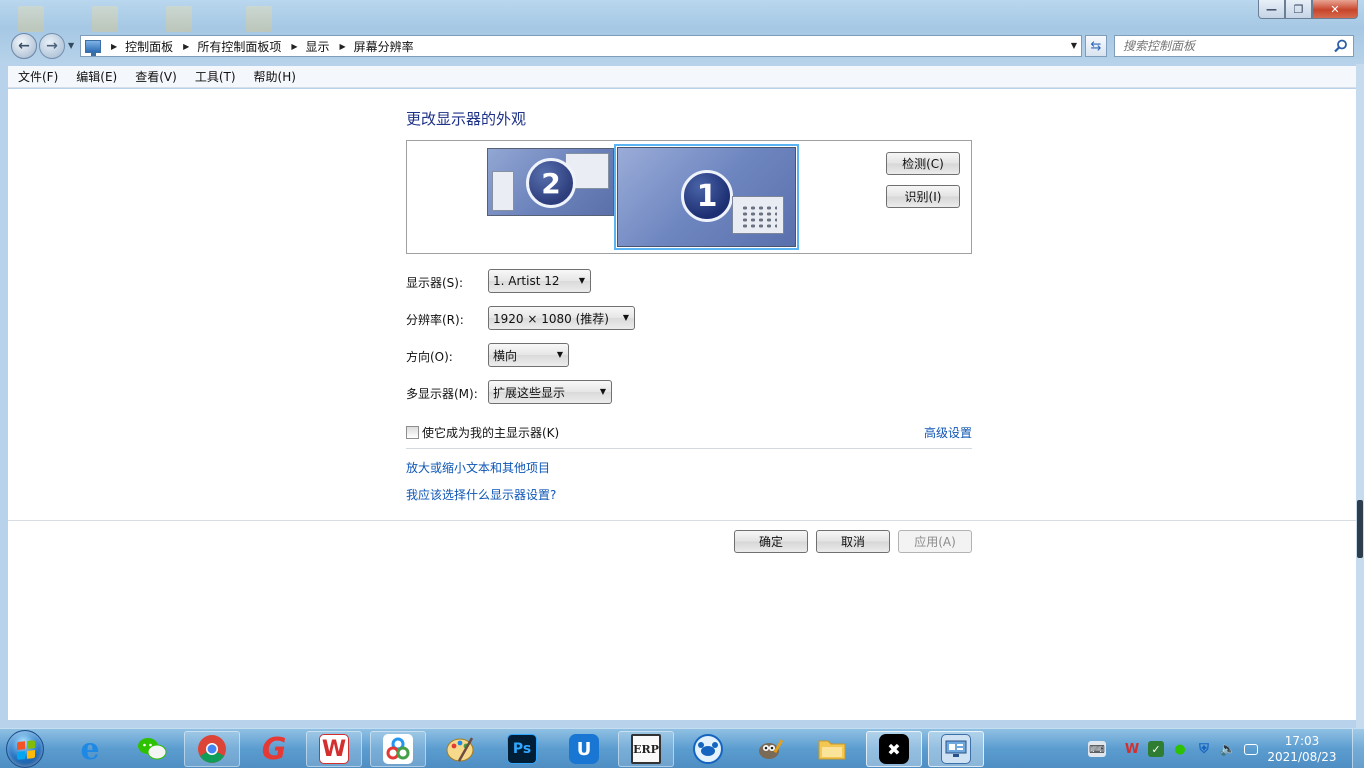 The width and height of the screenshot is (1364, 768). I want to click on network-icon, so click(1251, 749).